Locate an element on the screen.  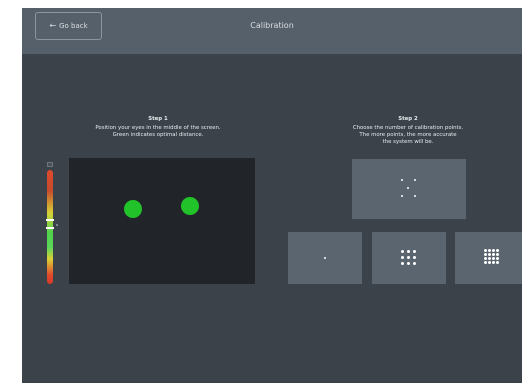
step2-line1: Choose the number of calibration points. is located at coordinates (408, 128).